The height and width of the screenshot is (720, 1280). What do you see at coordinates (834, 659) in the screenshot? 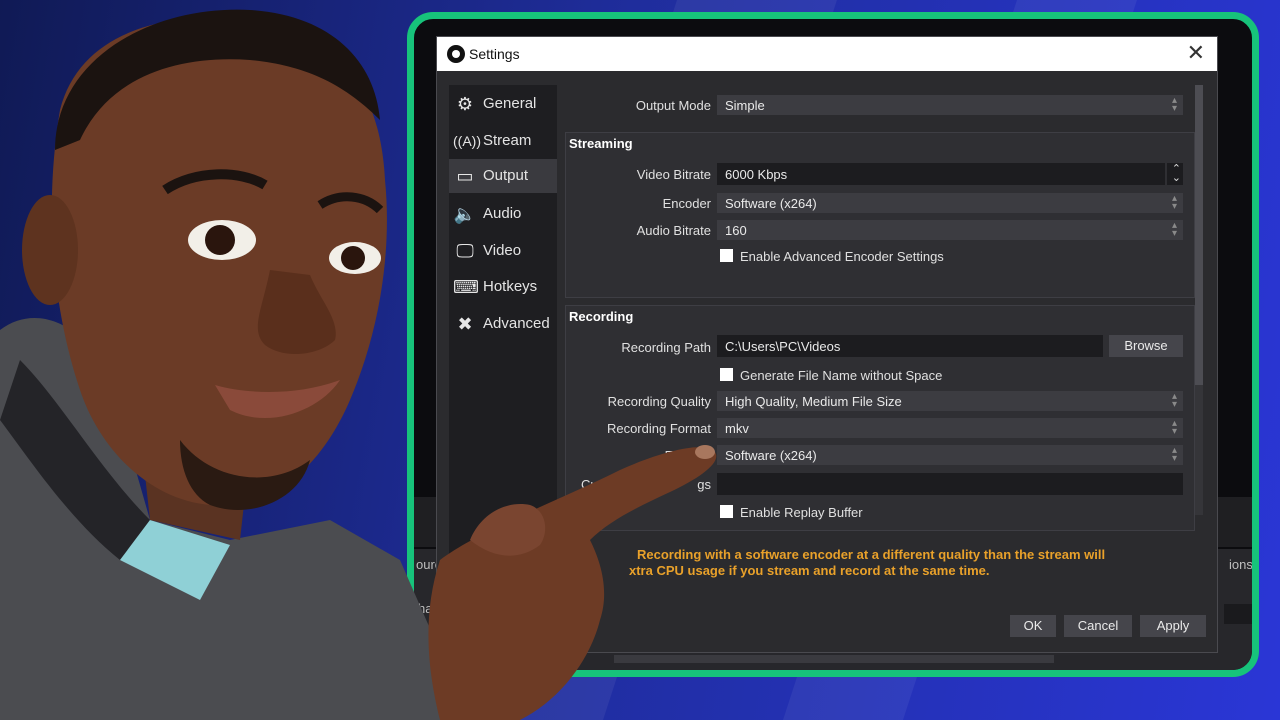
I see `obs-audio-meter` at bounding box center [834, 659].